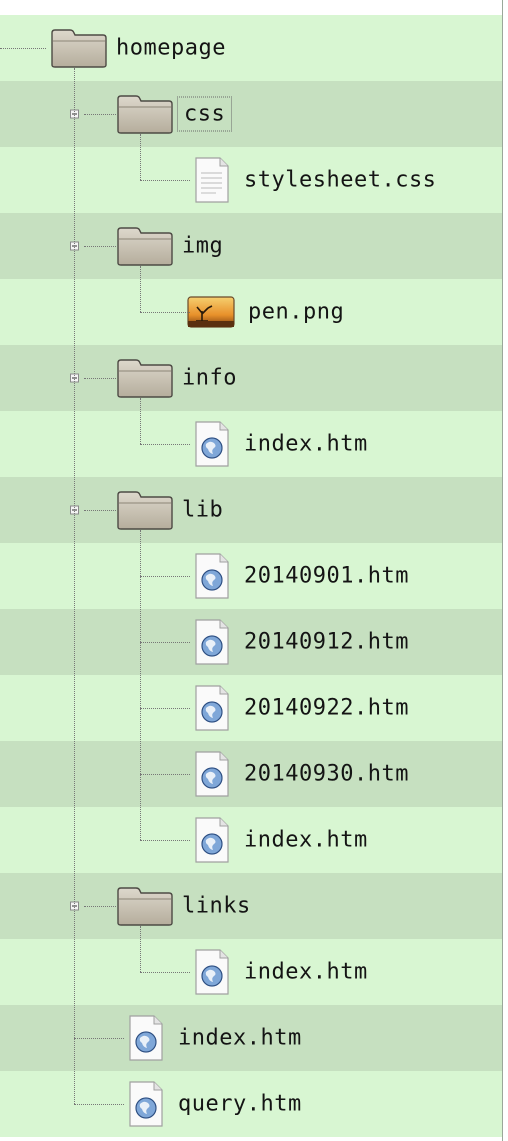 The image size is (508, 1141). I want to click on tree-node-label: lib, so click(203, 510).